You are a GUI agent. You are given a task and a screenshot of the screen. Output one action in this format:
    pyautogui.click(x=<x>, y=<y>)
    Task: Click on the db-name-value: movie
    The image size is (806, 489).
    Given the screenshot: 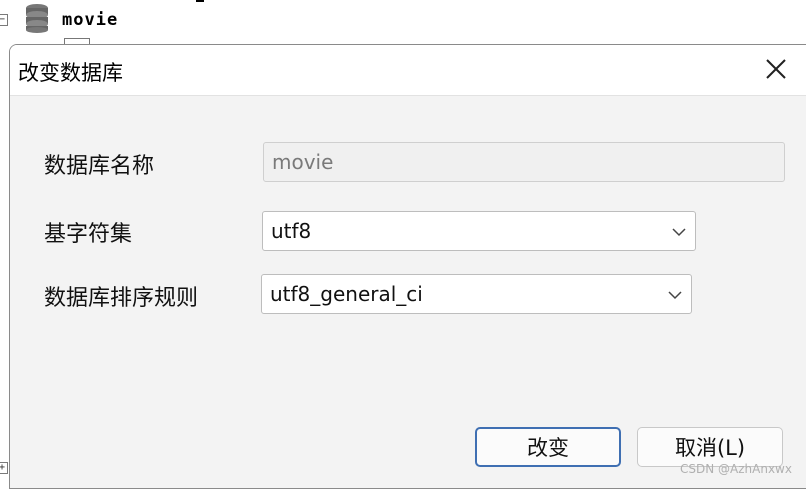 What is the action you would take?
    pyautogui.click(x=303, y=162)
    